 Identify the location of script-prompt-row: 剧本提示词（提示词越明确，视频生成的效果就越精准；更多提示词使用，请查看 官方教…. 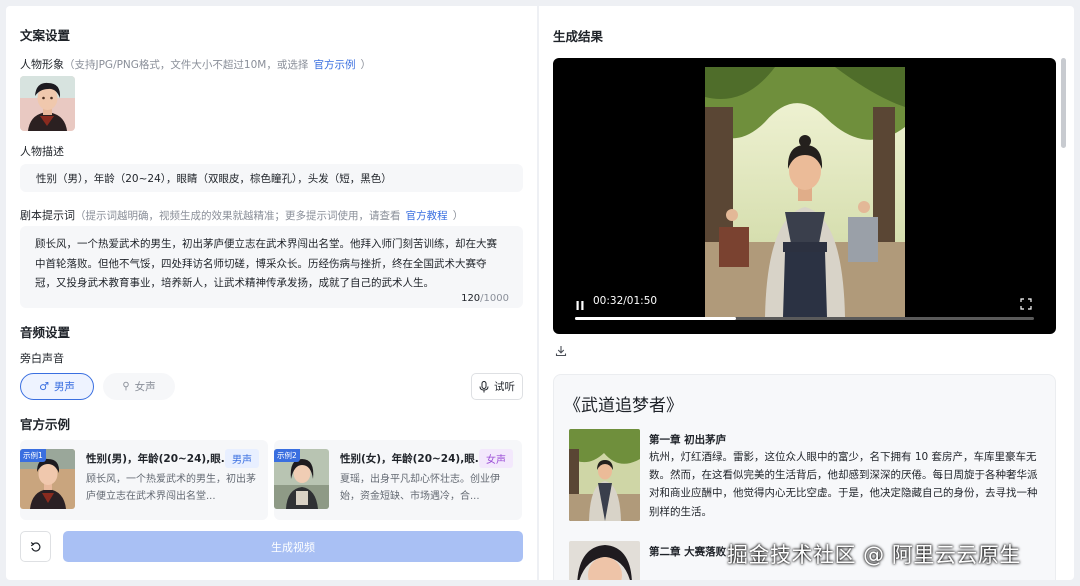
(242, 215).